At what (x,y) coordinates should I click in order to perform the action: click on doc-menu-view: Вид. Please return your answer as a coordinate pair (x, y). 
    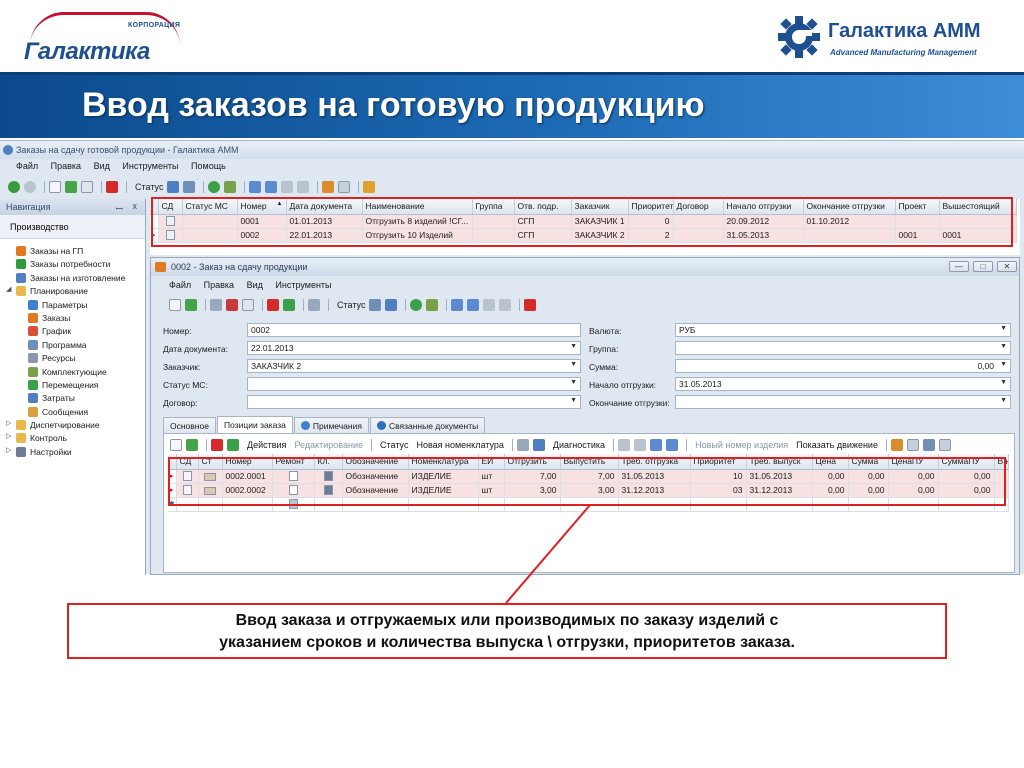
    Looking at the image, I should click on (255, 285).